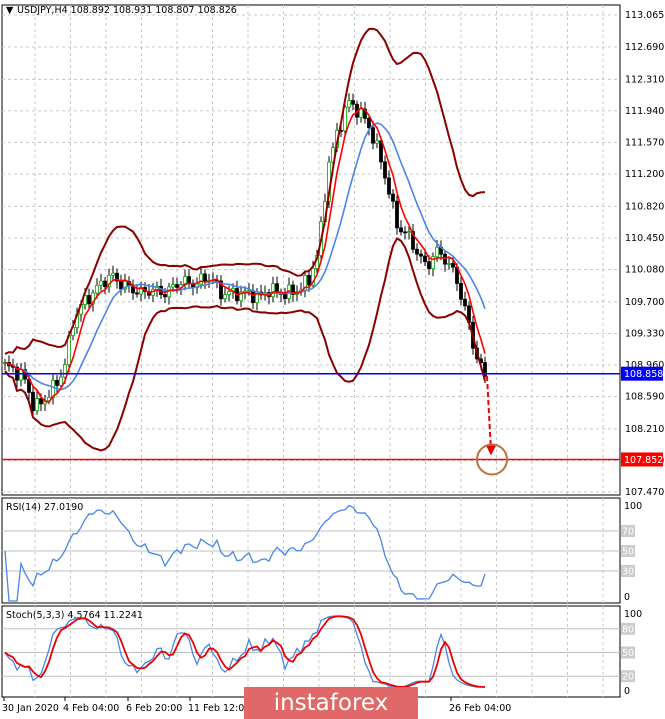 Image resolution: width=665 pixels, height=719 pixels. I want to click on price-tick-label: 112.310, so click(644, 79).